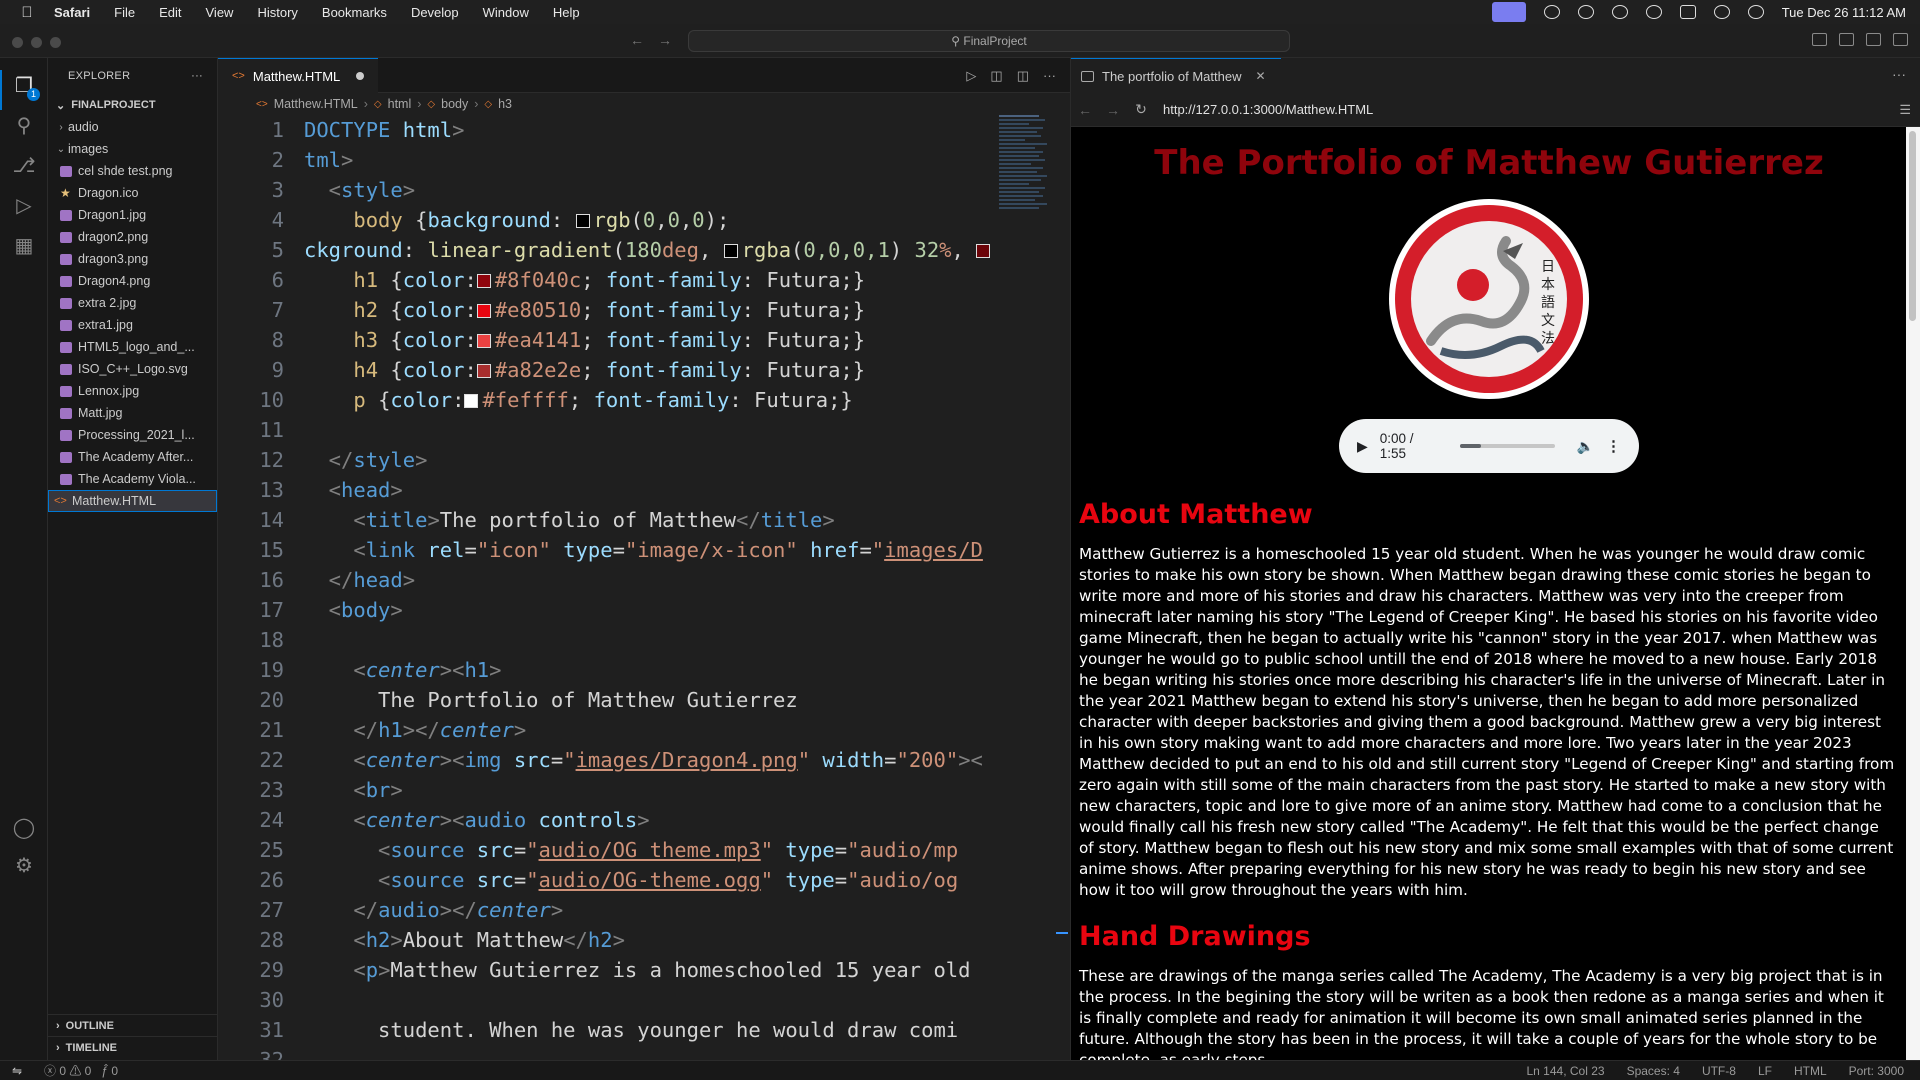  Describe the element at coordinates (132, 281) in the screenshot. I see `tree-file: Dragon4.png` at that location.